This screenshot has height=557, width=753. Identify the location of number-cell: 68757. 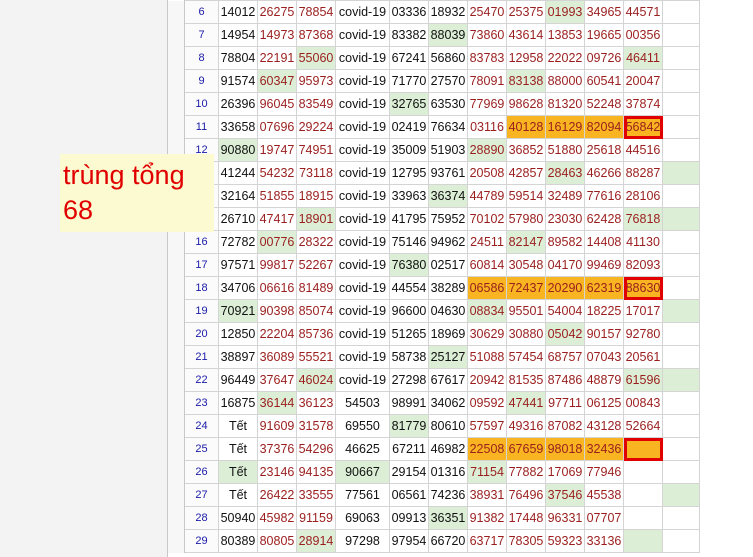
(565, 357).